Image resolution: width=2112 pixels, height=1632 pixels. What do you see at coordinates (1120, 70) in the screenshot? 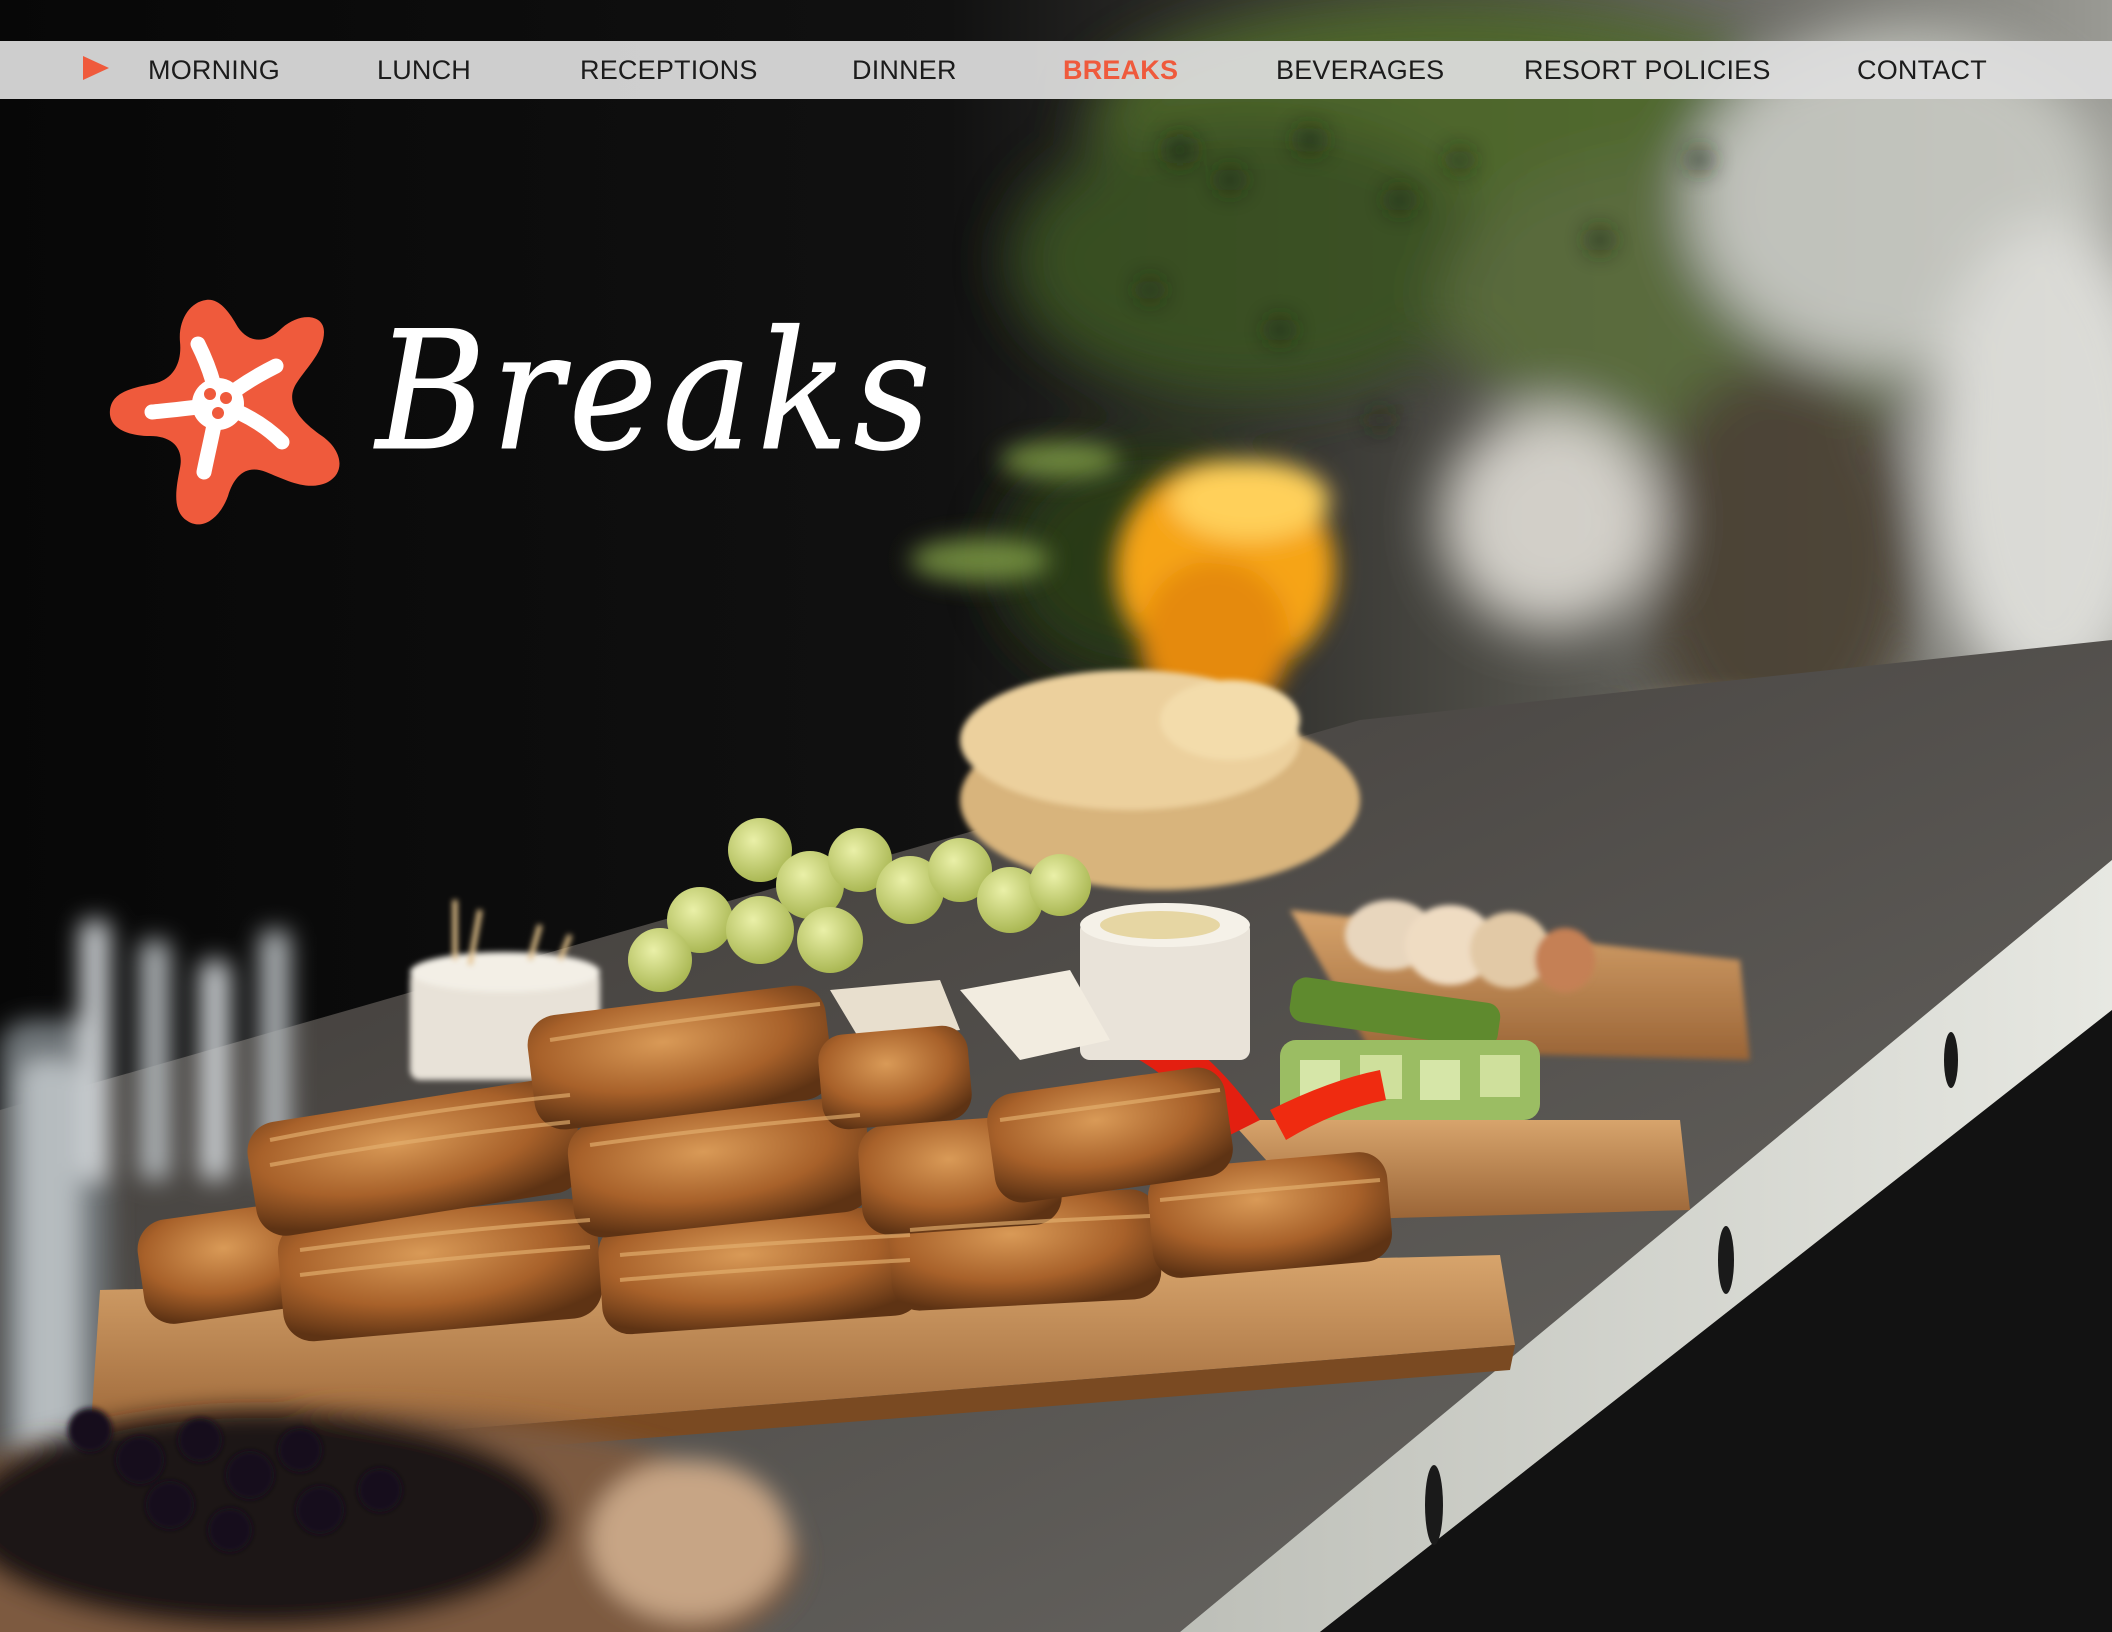
I see `nav-item-breaks: BREAKS` at bounding box center [1120, 70].